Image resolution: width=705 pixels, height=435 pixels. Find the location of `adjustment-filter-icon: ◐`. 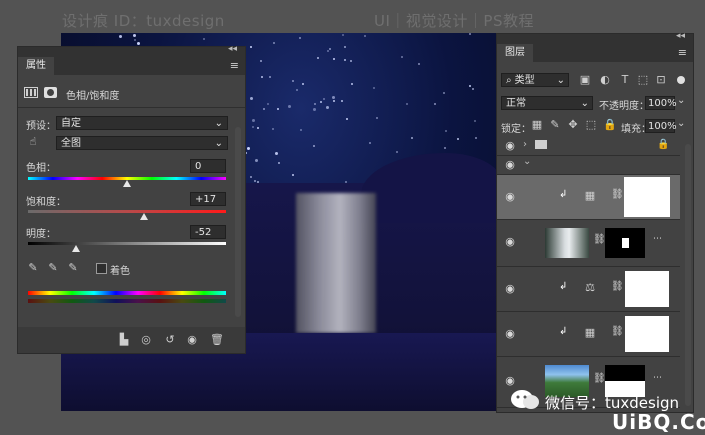

adjustment-filter-icon: ◐ is located at coordinates (605, 80).